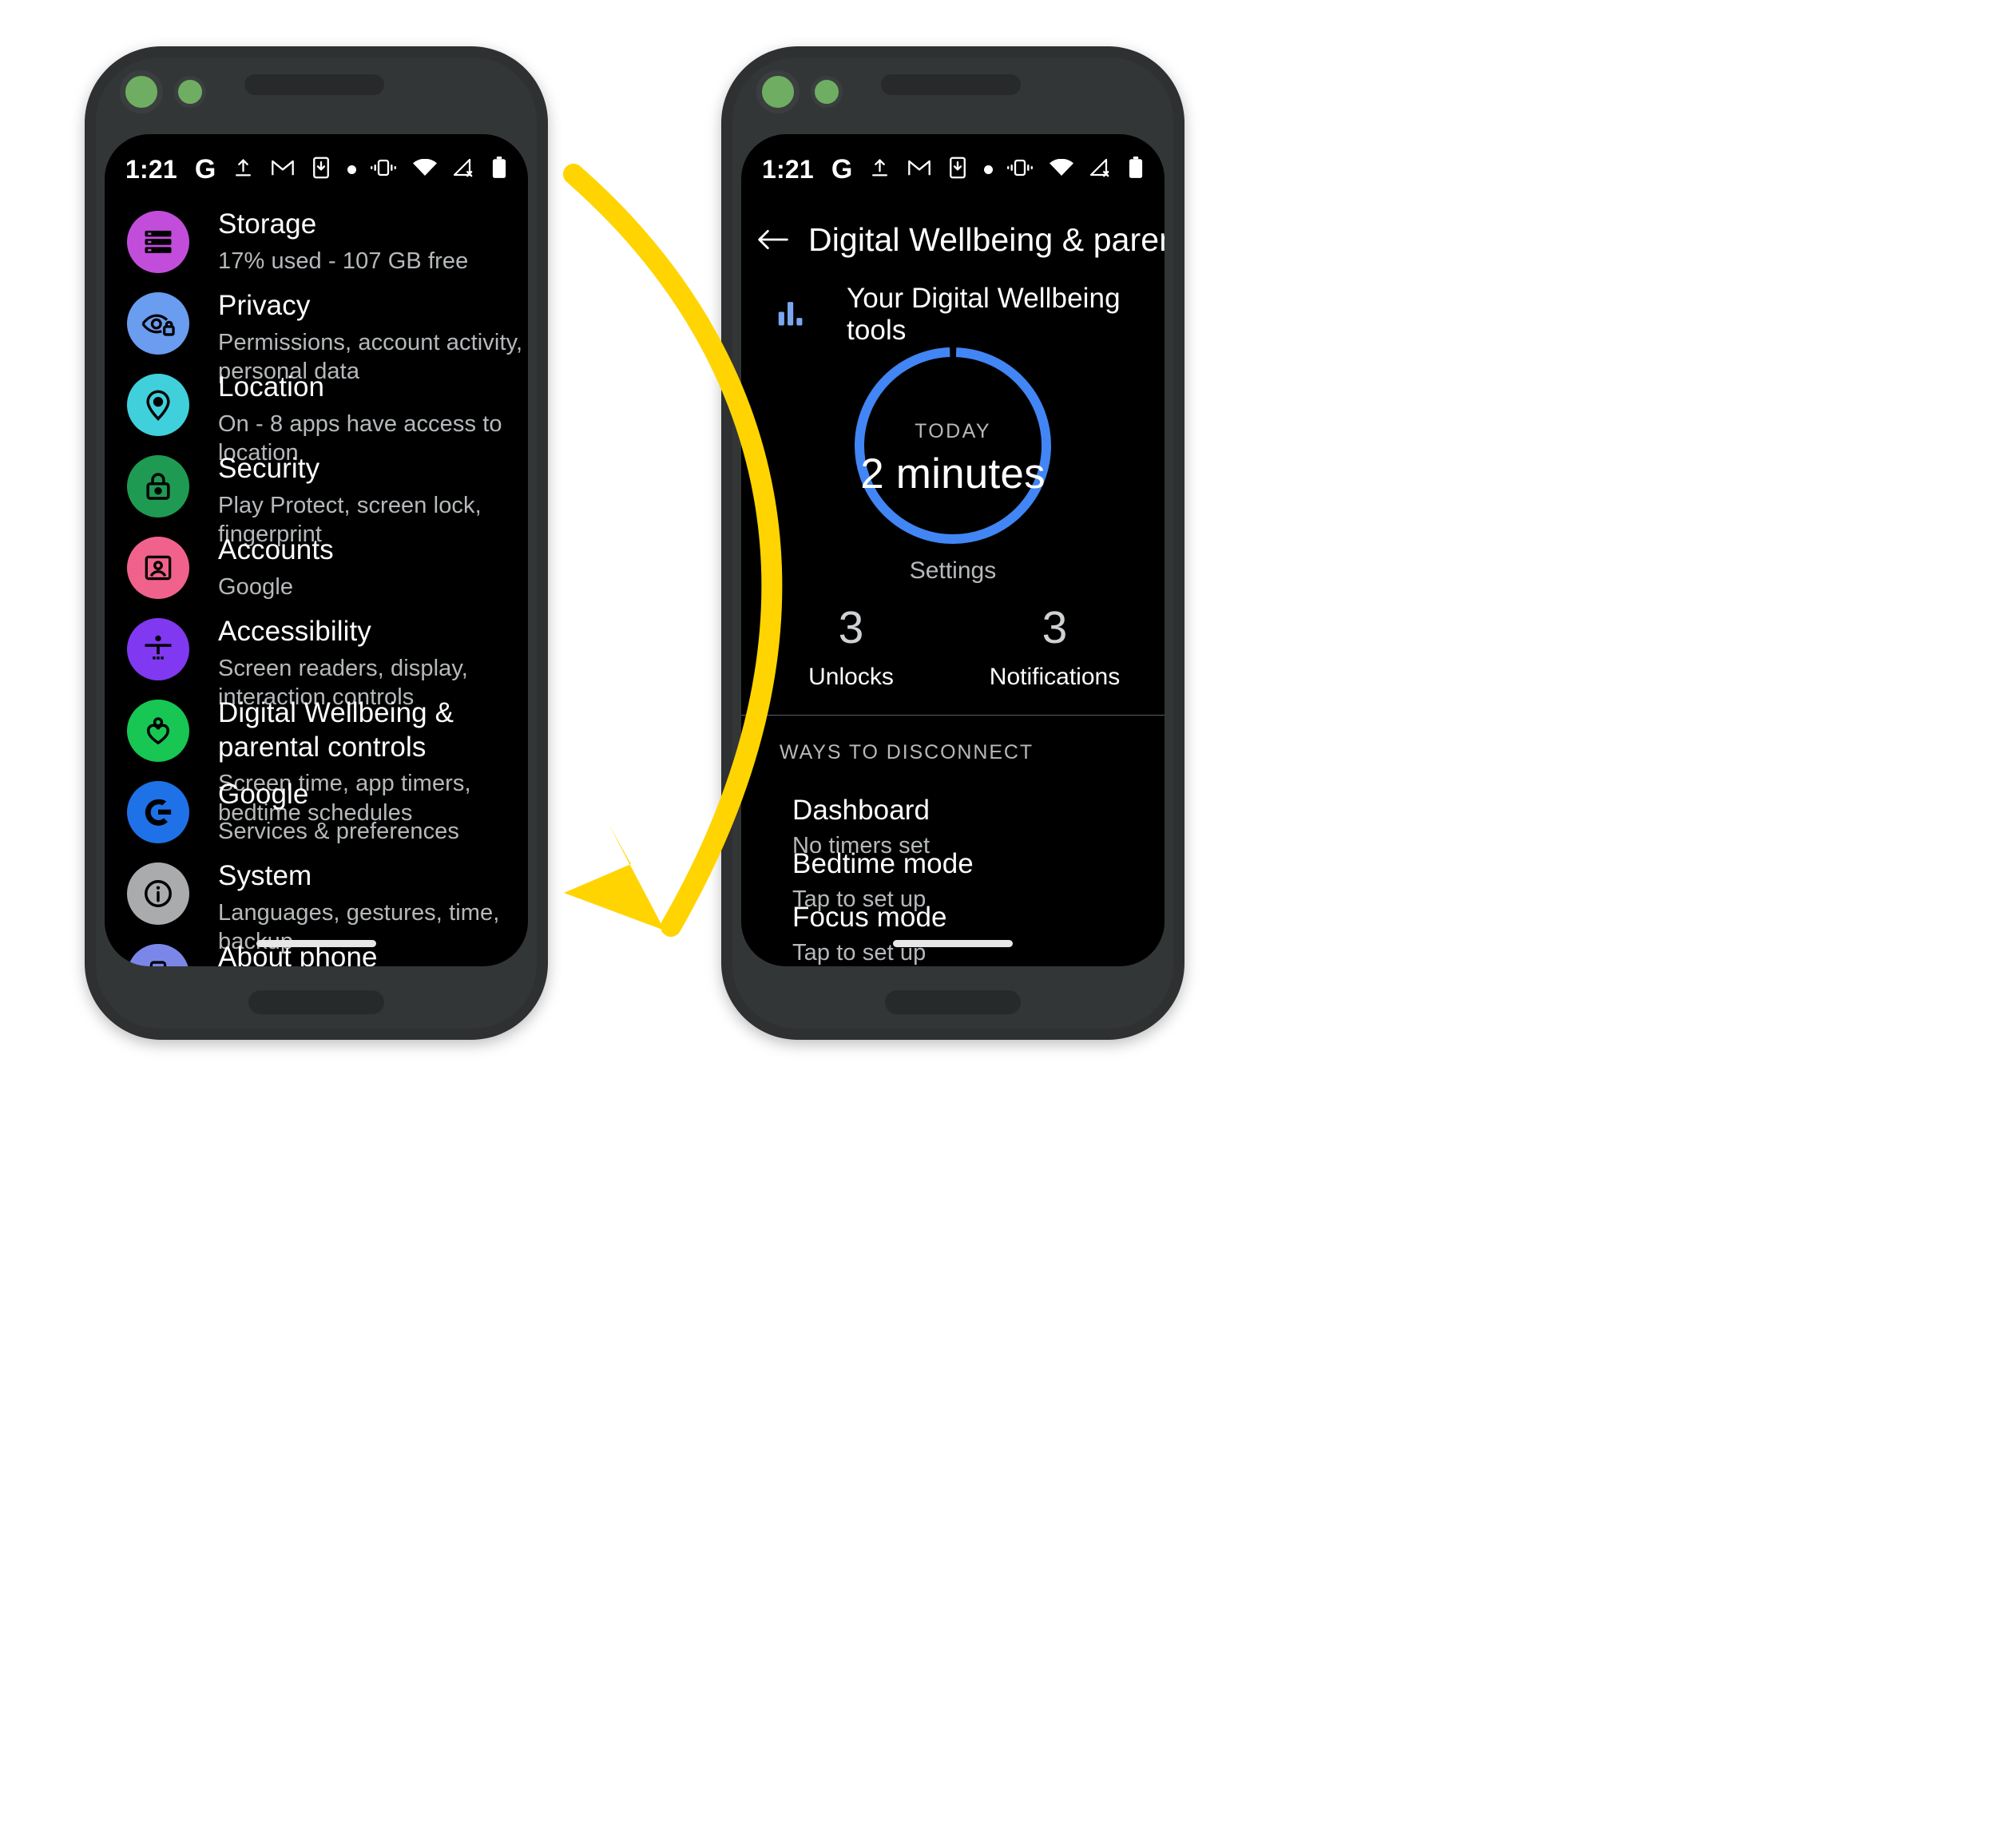 The height and width of the screenshot is (1848, 1992). Describe the element at coordinates (158, 405) in the screenshot. I see `location-pin-icon` at that location.